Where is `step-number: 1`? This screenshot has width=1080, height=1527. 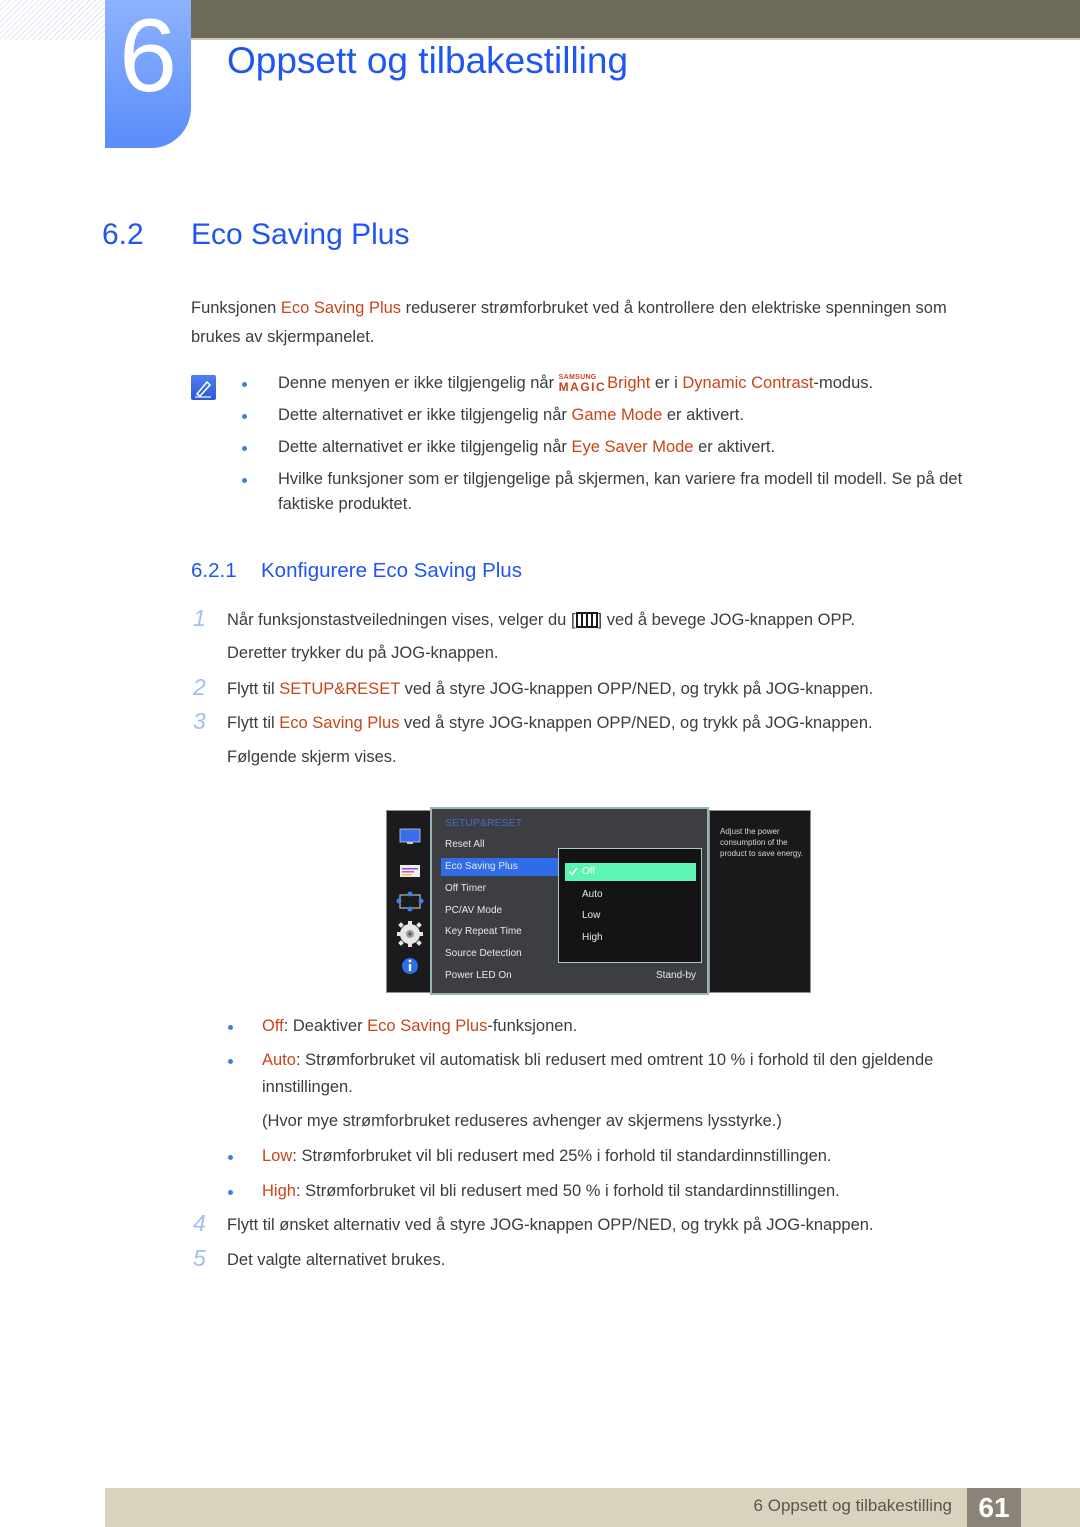 step-number: 1 is located at coordinates (199, 618).